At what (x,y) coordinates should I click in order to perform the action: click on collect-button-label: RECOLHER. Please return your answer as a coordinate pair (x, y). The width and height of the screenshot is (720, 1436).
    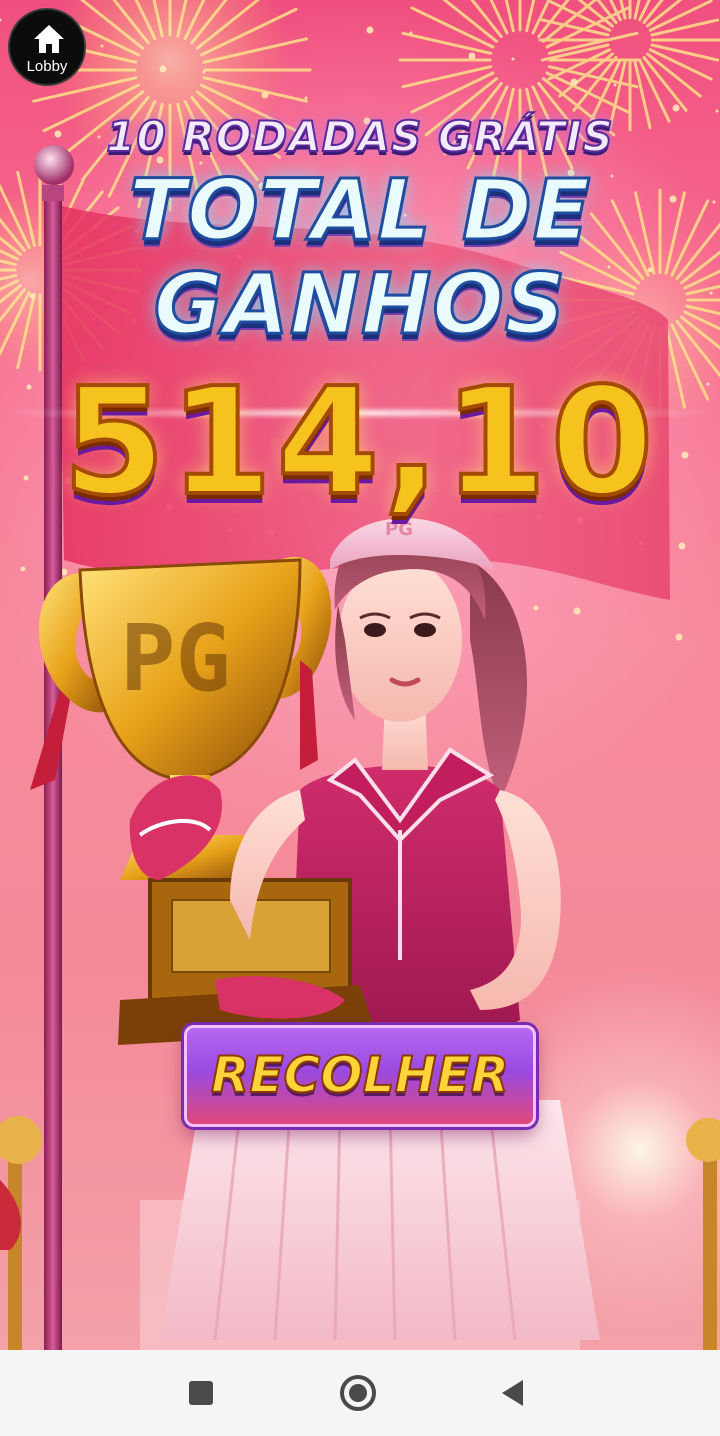
    Looking at the image, I should click on (360, 1075).